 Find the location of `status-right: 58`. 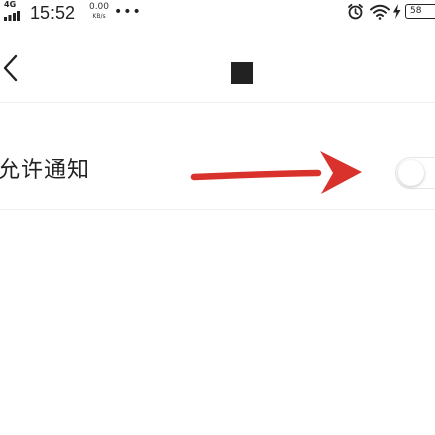

status-right: 58 is located at coordinates (390, 13).